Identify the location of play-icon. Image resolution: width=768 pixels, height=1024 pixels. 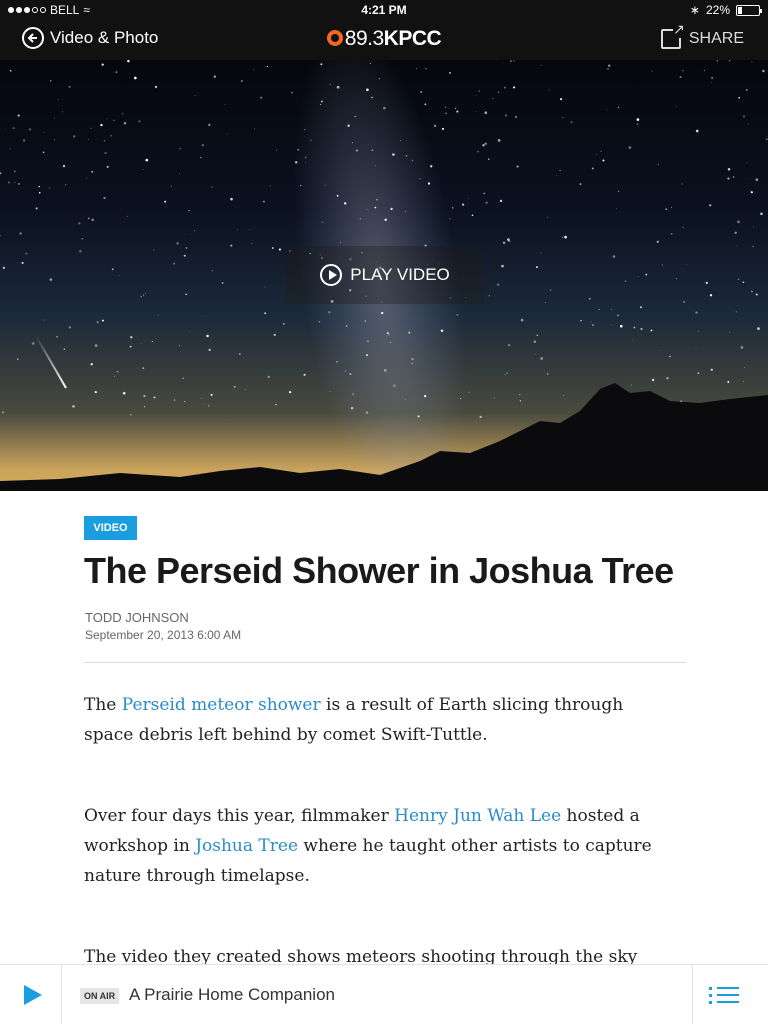
(331, 275).